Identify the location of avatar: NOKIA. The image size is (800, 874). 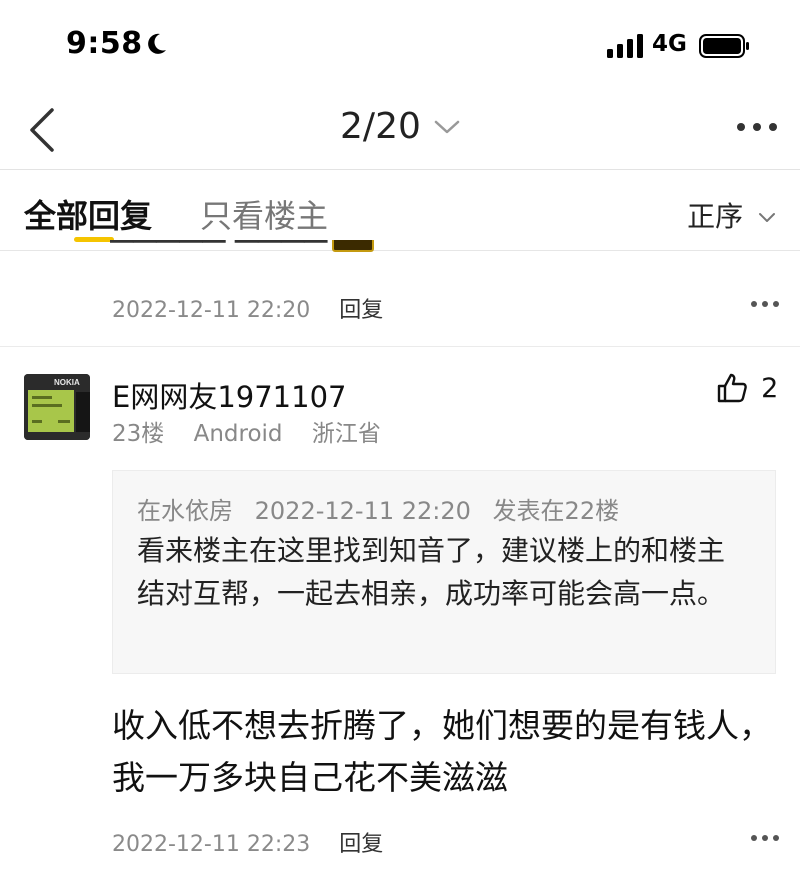
(57, 407).